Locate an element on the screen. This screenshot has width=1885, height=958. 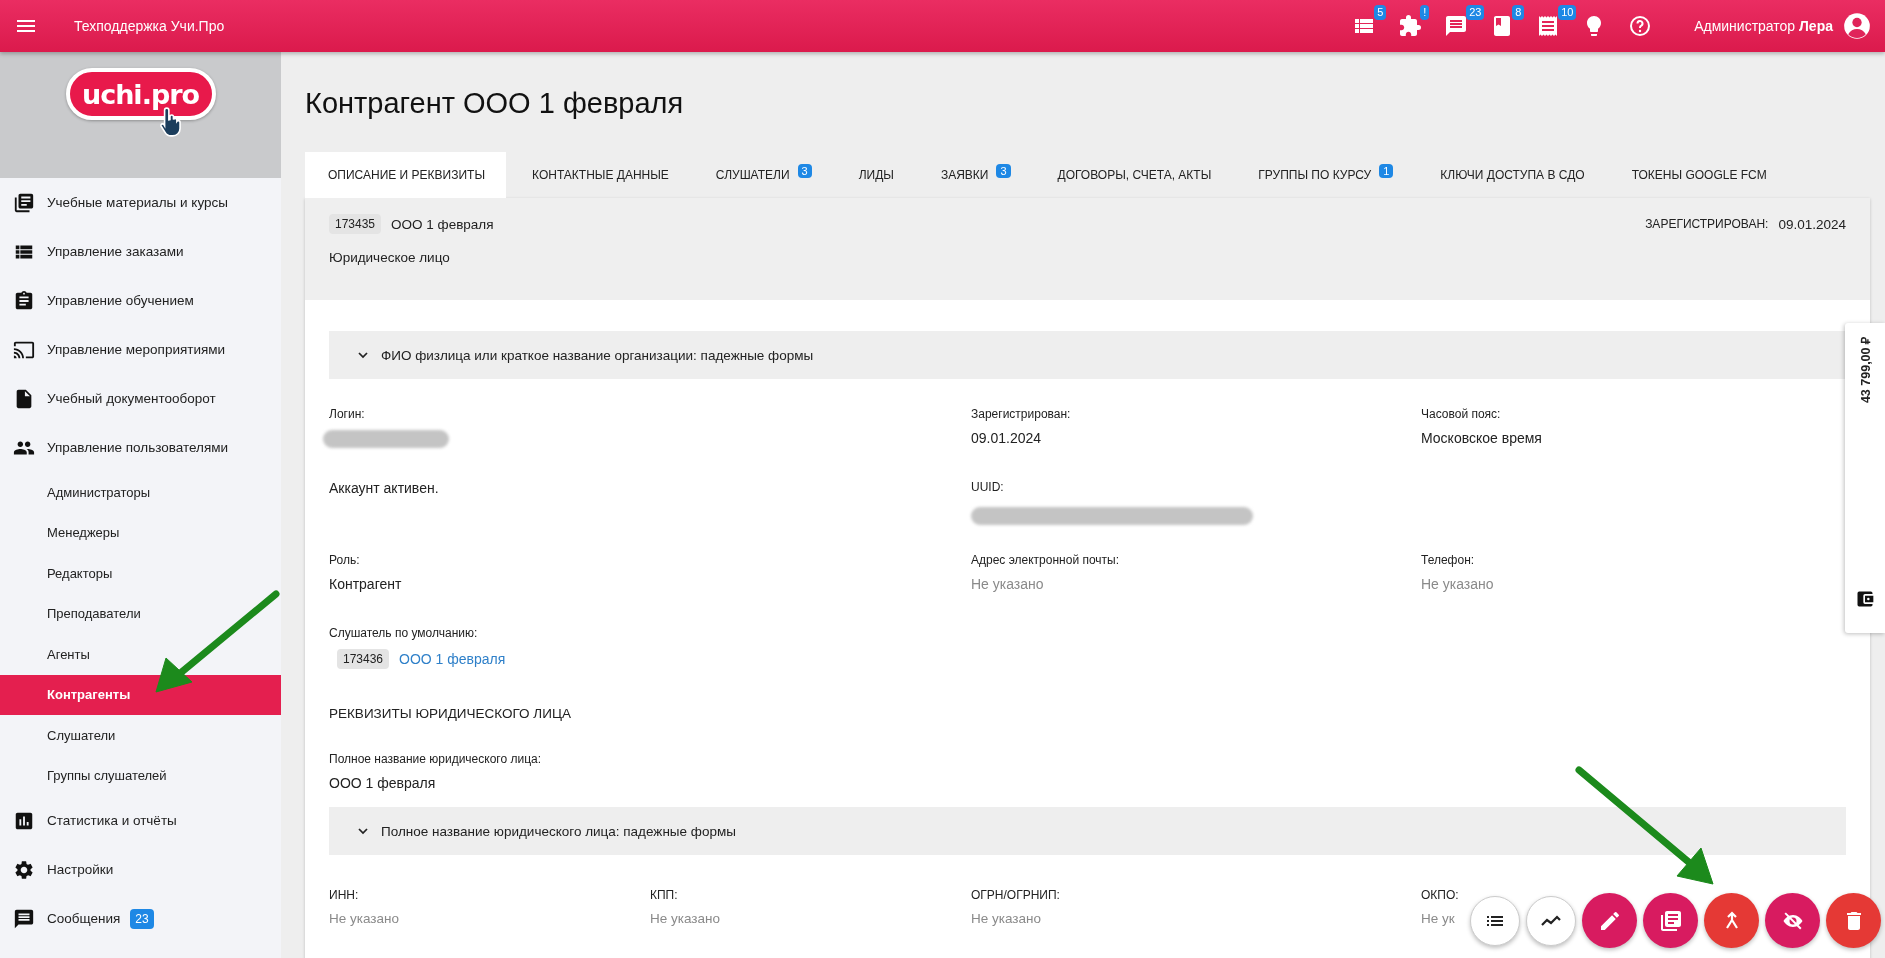
notification-badge: 10 is located at coordinates (1567, 12).